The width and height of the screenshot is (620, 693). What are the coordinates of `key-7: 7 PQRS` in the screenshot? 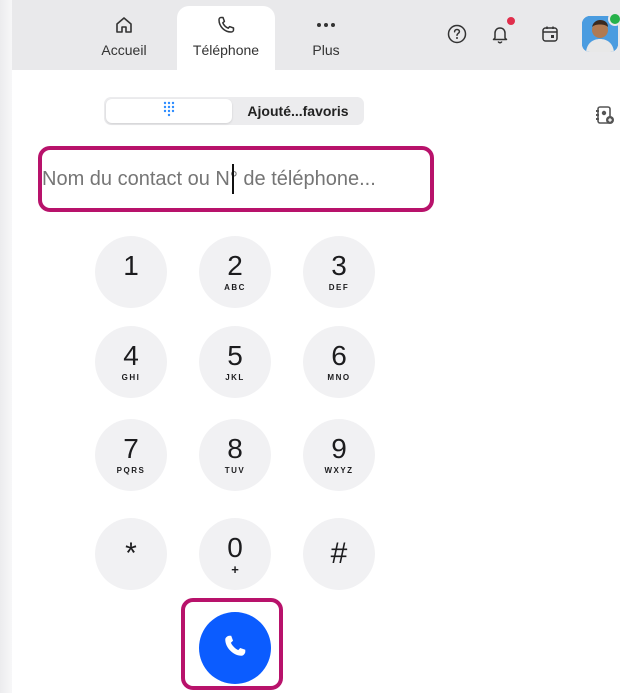 It's located at (131, 455).